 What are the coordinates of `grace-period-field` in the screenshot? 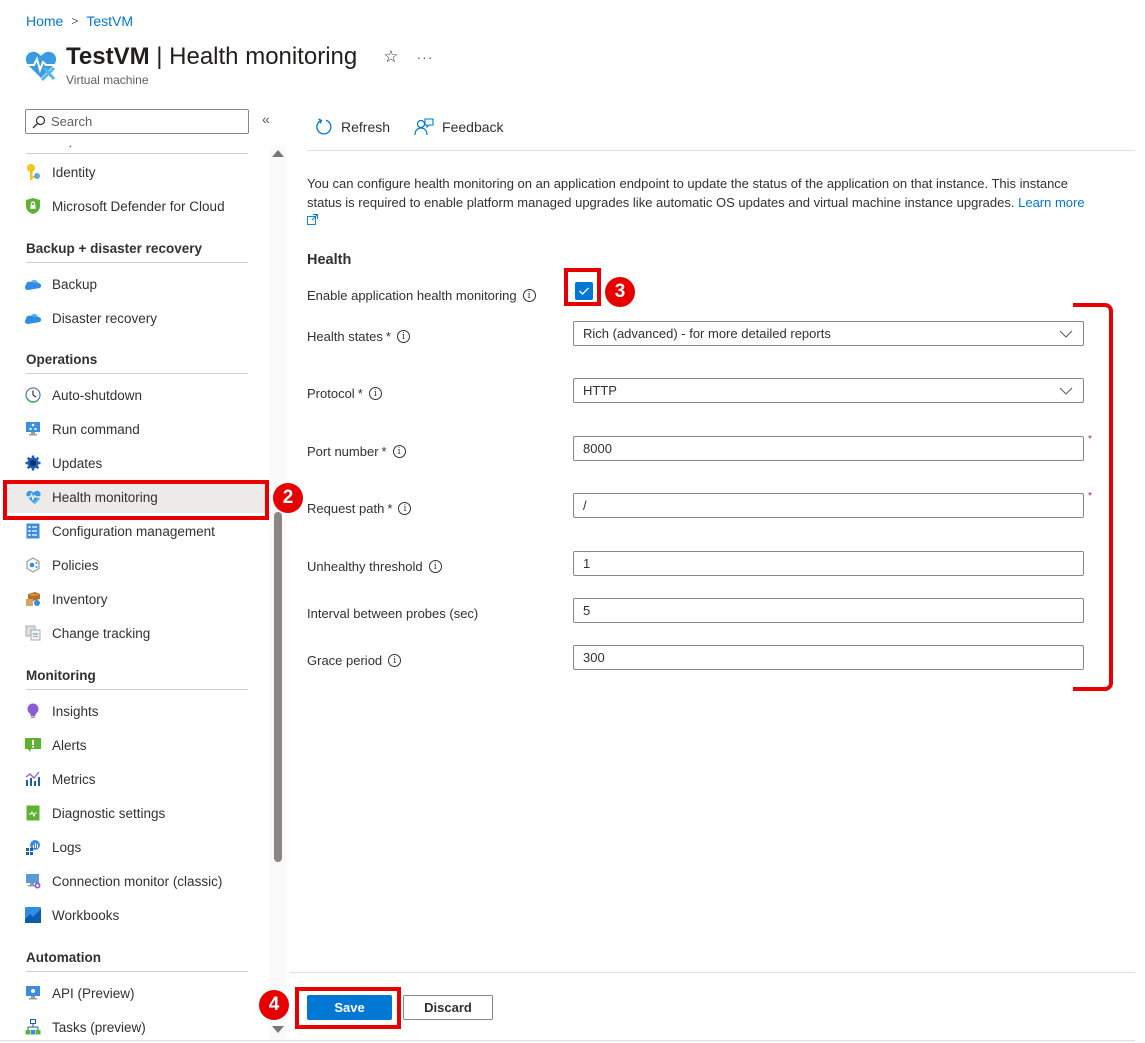 It's located at (828, 657).